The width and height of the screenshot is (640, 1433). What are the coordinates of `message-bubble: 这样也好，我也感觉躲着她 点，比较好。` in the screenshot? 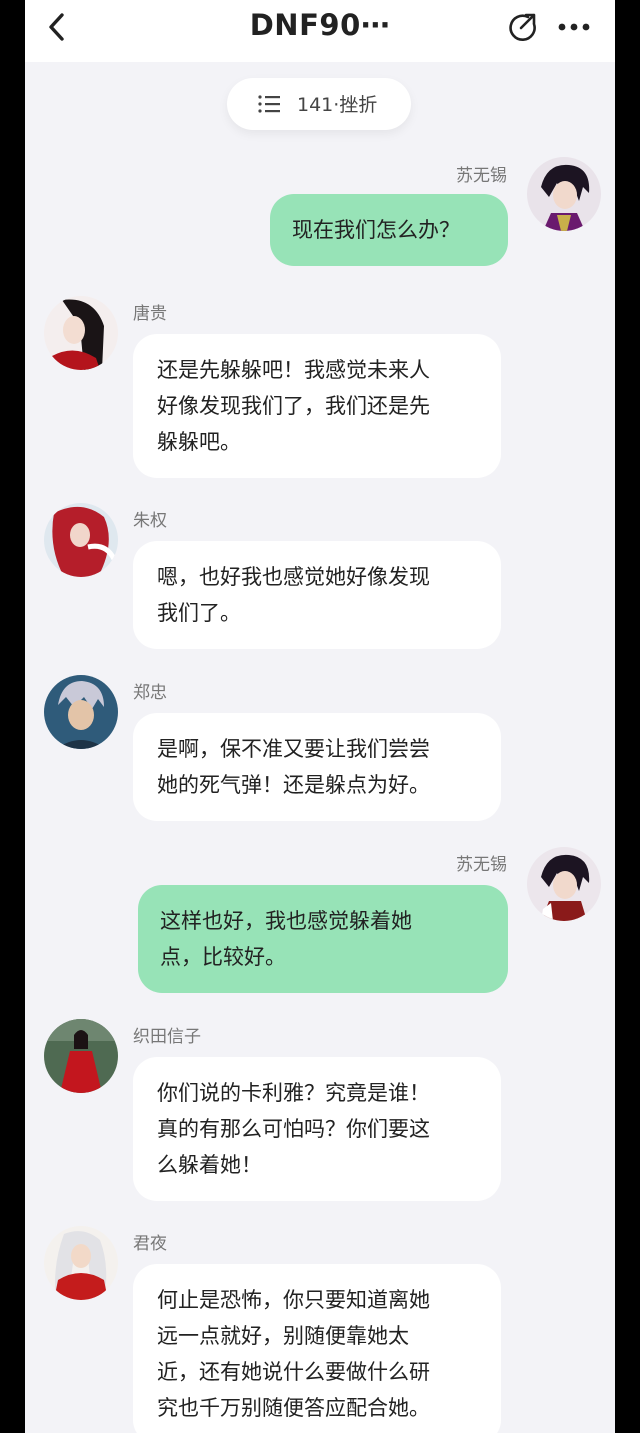 It's located at (323, 939).